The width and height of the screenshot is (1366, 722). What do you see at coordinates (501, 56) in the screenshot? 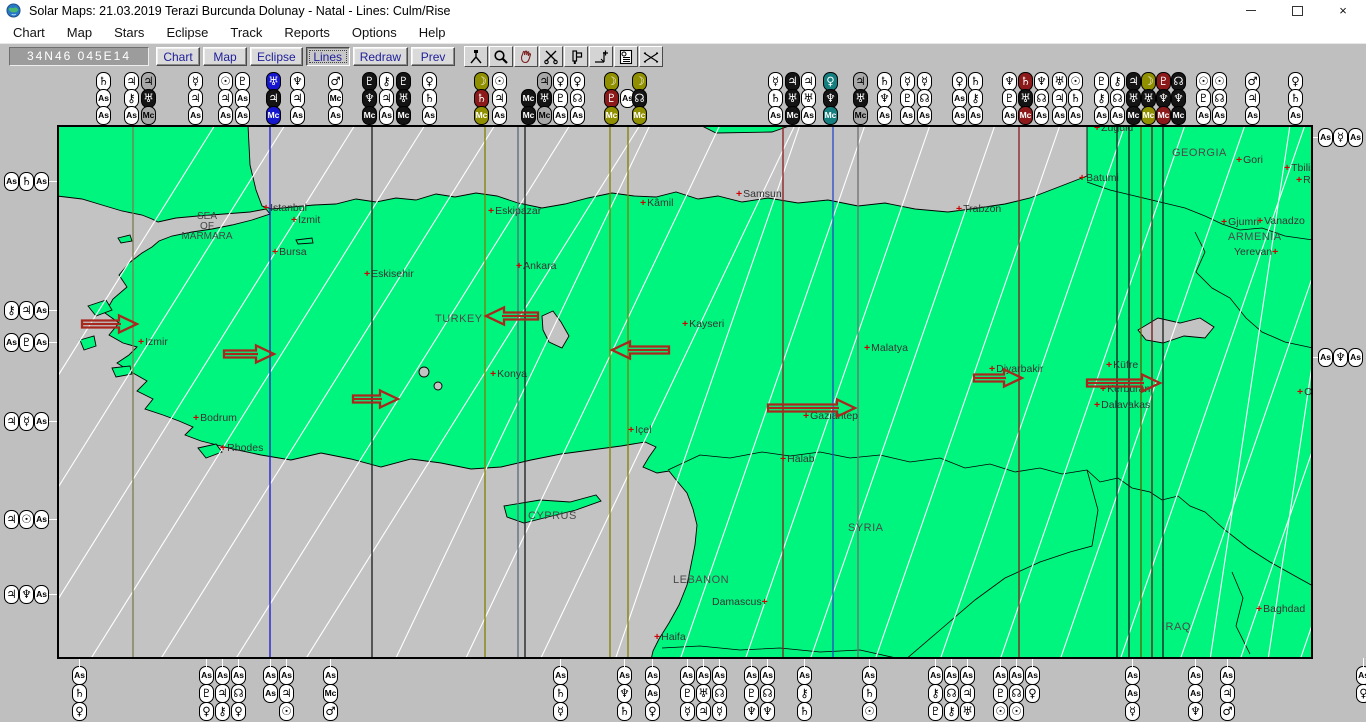
I see `zoom-tool-button` at bounding box center [501, 56].